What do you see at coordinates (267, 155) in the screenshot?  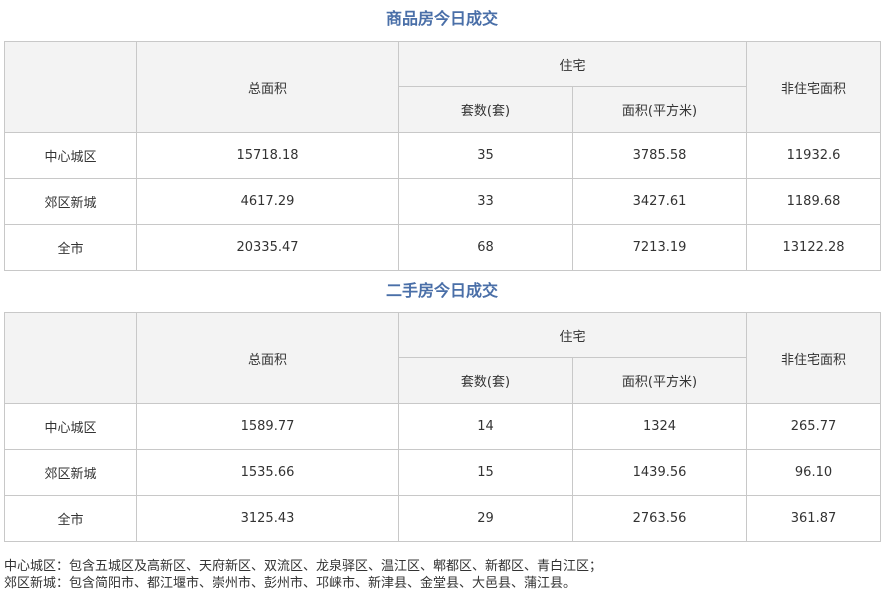 I see `total-area-cell: 15718.18` at bounding box center [267, 155].